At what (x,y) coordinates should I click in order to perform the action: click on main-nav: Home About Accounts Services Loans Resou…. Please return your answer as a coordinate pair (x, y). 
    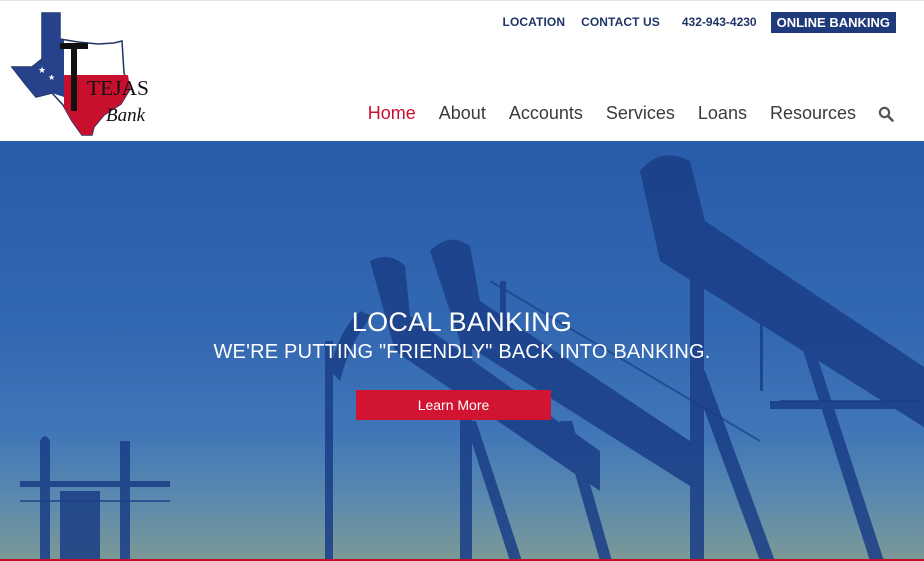
    Looking at the image, I should click on (619, 113).